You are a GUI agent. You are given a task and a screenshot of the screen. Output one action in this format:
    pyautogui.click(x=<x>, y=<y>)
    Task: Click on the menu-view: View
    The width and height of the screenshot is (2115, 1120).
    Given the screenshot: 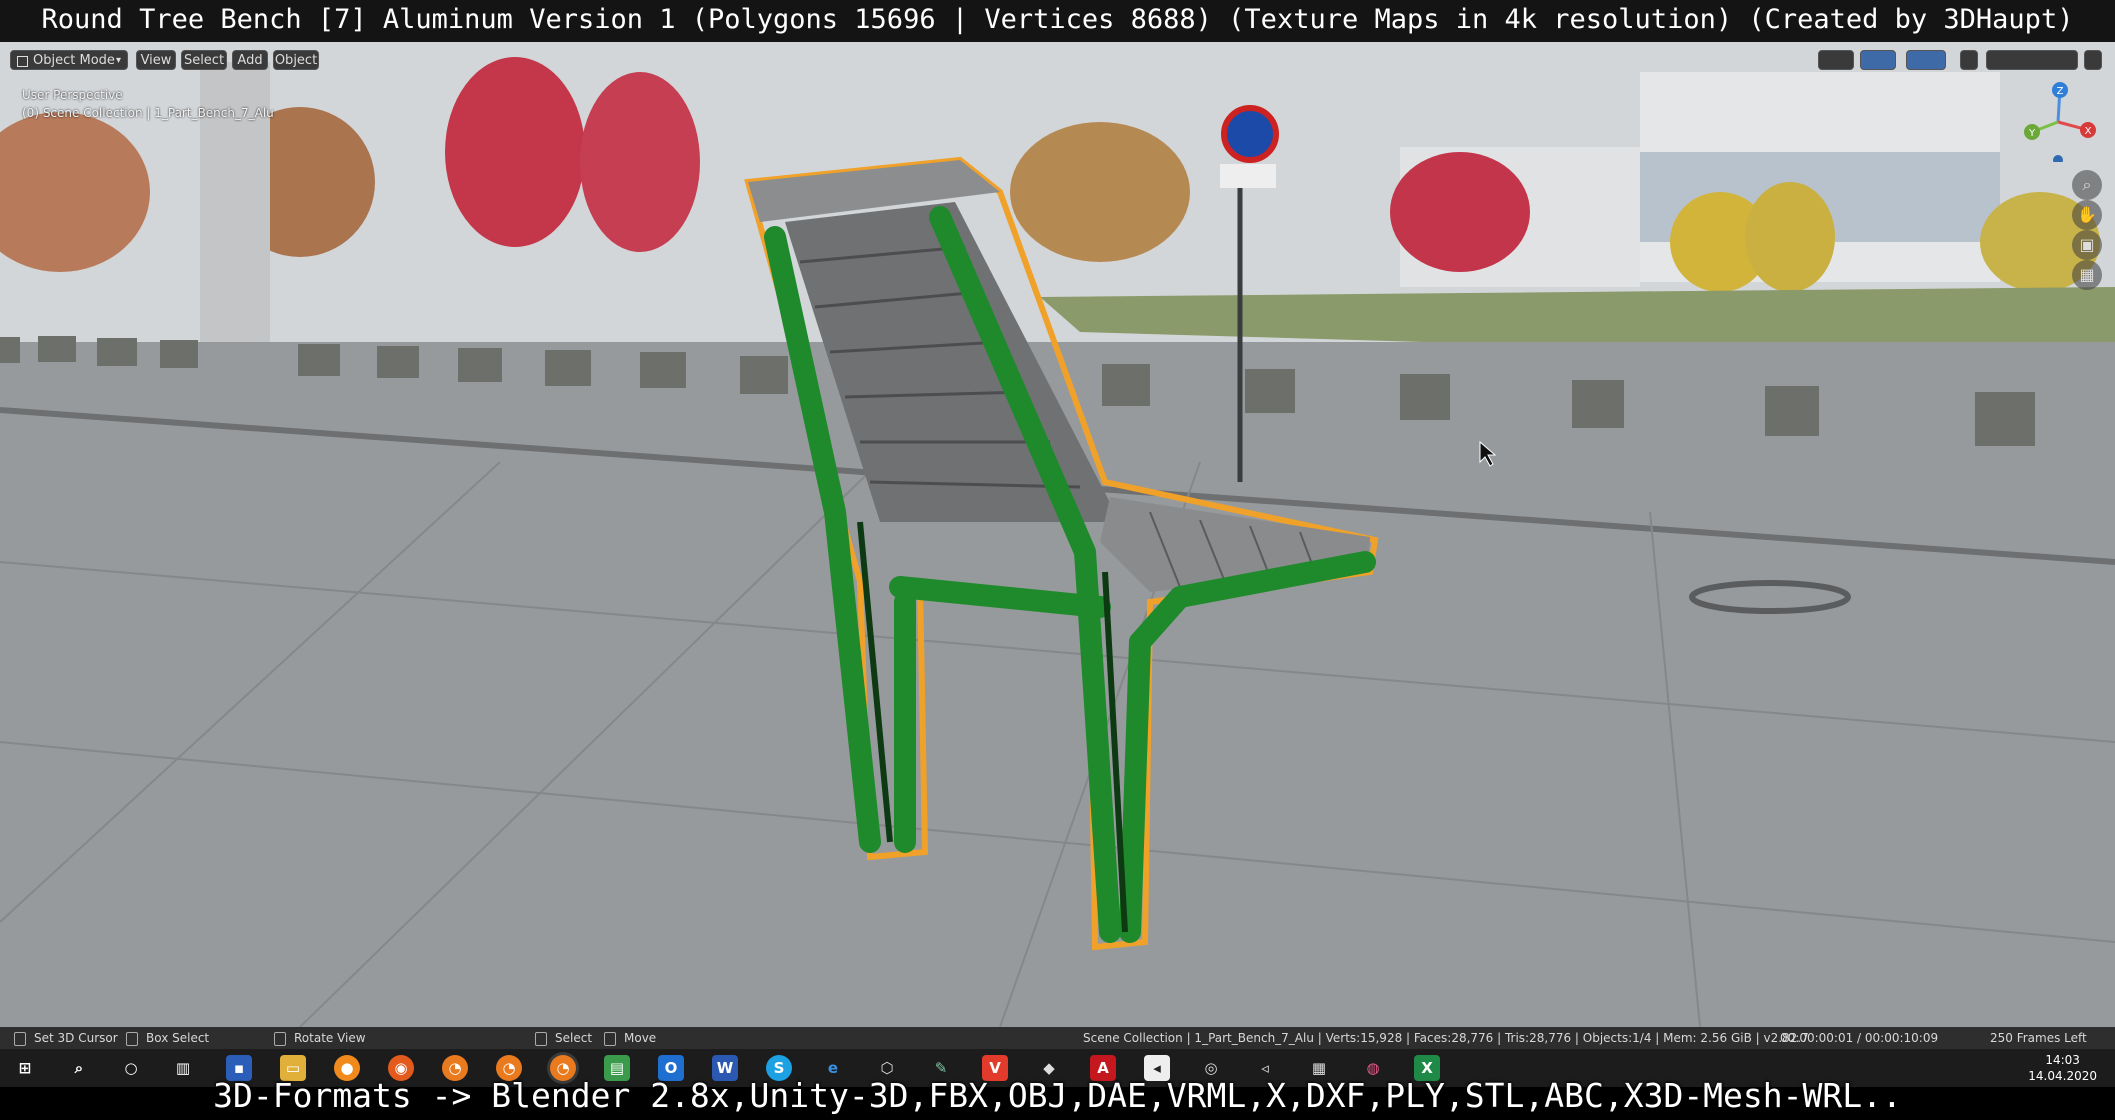 What is the action you would take?
    pyautogui.click(x=156, y=60)
    